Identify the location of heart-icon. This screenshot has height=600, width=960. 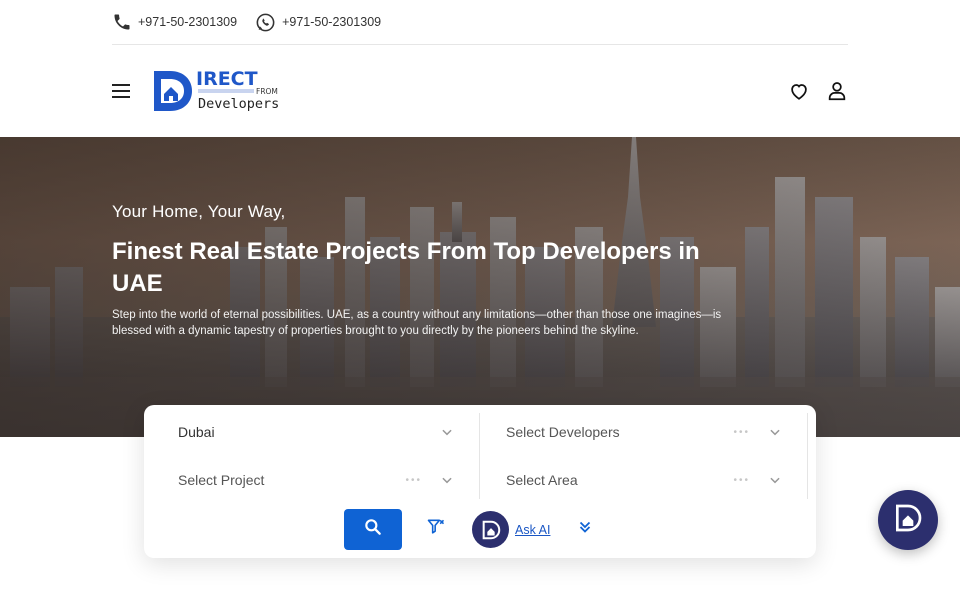
(799, 91).